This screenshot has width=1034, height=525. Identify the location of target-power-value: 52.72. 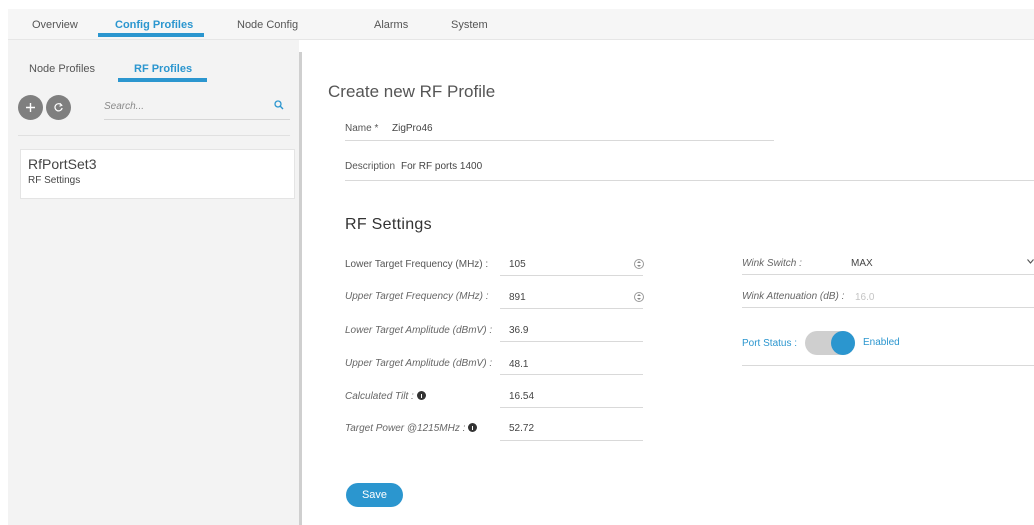
(522, 428).